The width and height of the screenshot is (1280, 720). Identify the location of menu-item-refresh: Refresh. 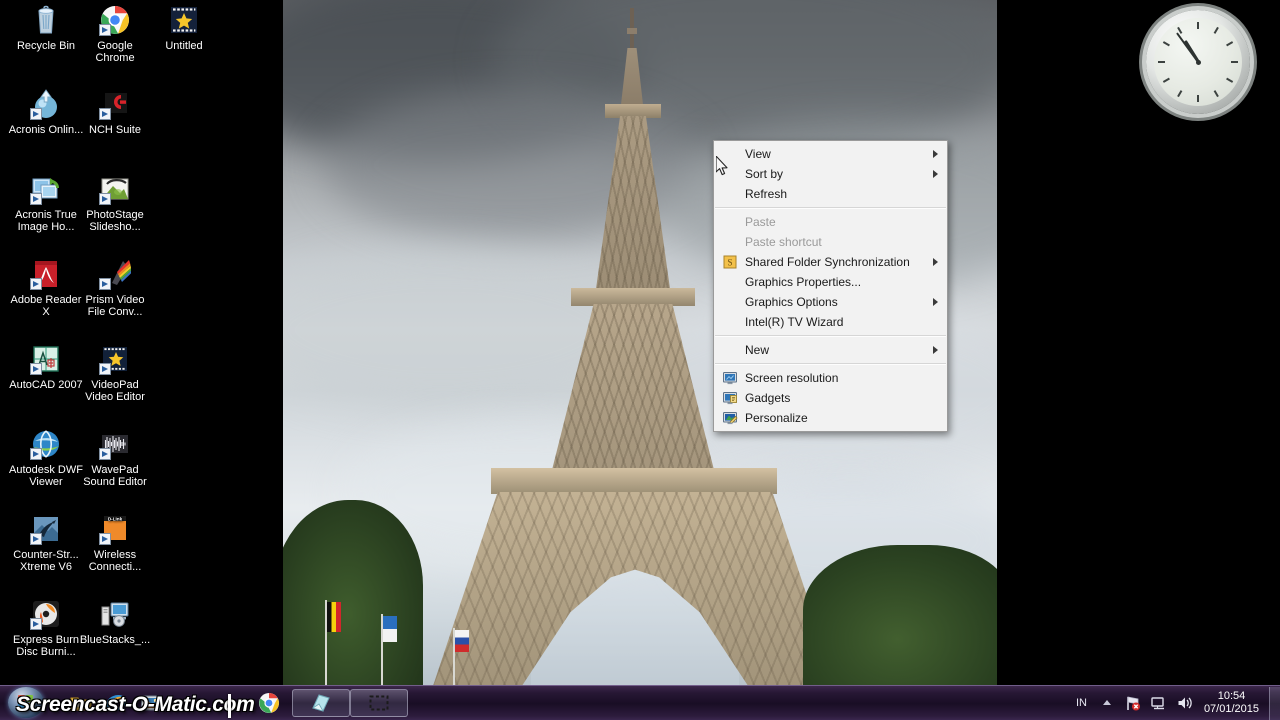
(830, 194).